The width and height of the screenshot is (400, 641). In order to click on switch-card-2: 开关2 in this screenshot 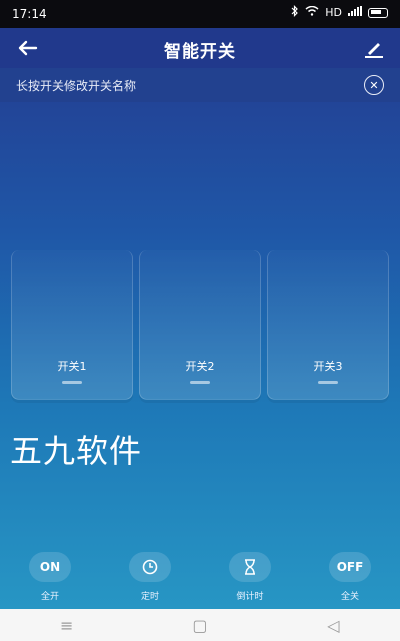, I will do `click(200, 325)`.